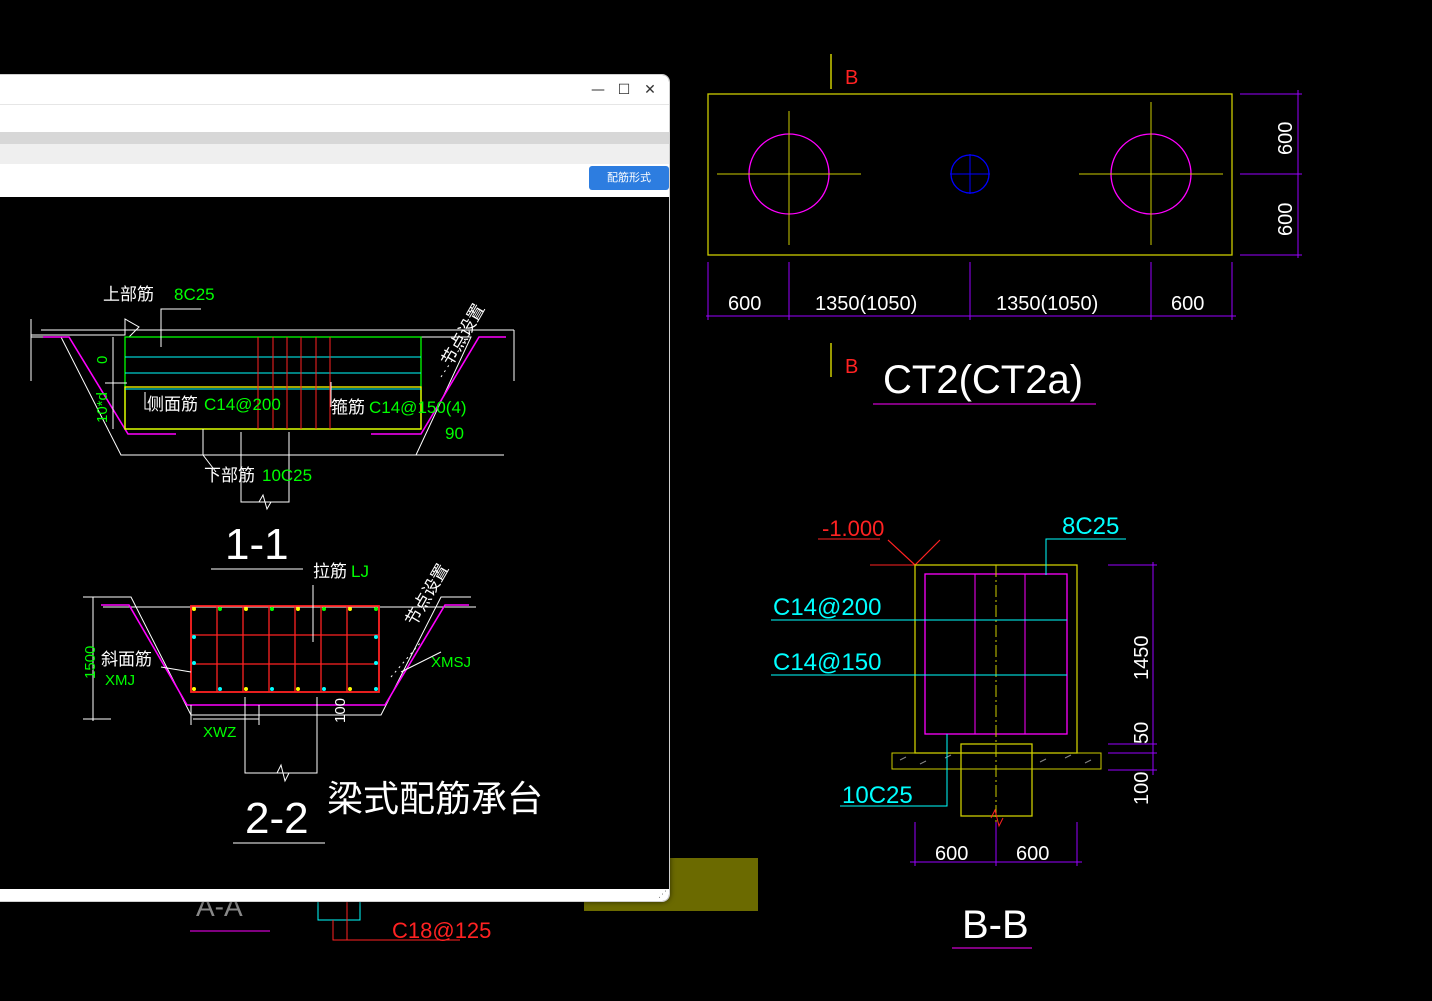 The width and height of the screenshot is (1432, 1001). Describe the element at coordinates (348, 407) in the screenshot. I see `stirrup-label: 箍筋` at that location.